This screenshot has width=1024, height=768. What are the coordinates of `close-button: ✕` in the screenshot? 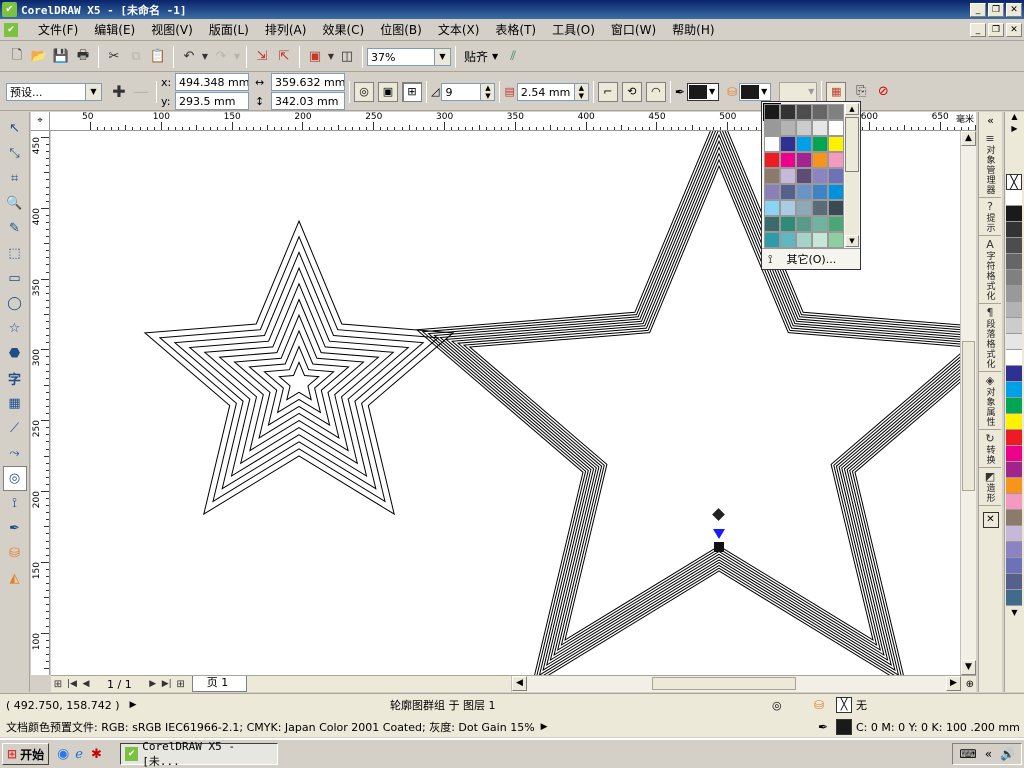 It's located at (1014, 9).